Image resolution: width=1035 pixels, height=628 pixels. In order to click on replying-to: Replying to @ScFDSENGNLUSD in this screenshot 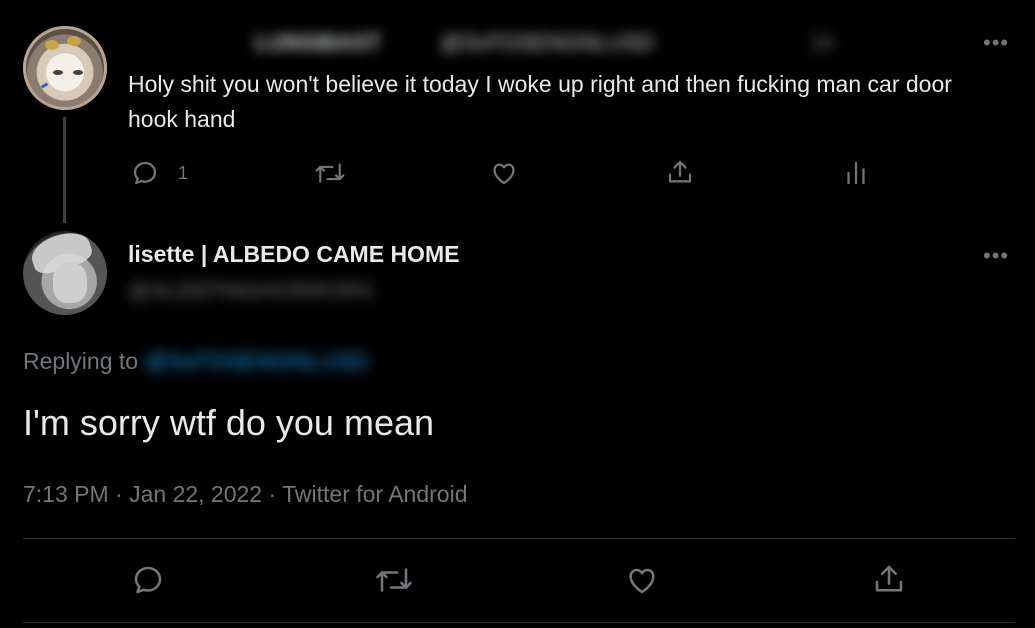, I will do `click(195, 361)`.